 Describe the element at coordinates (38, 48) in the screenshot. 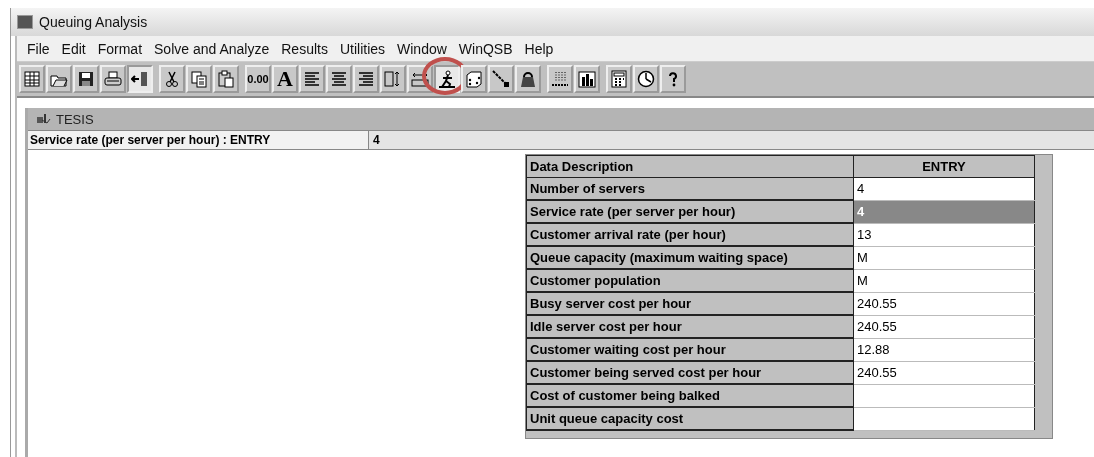

I see `menu-item: File` at that location.